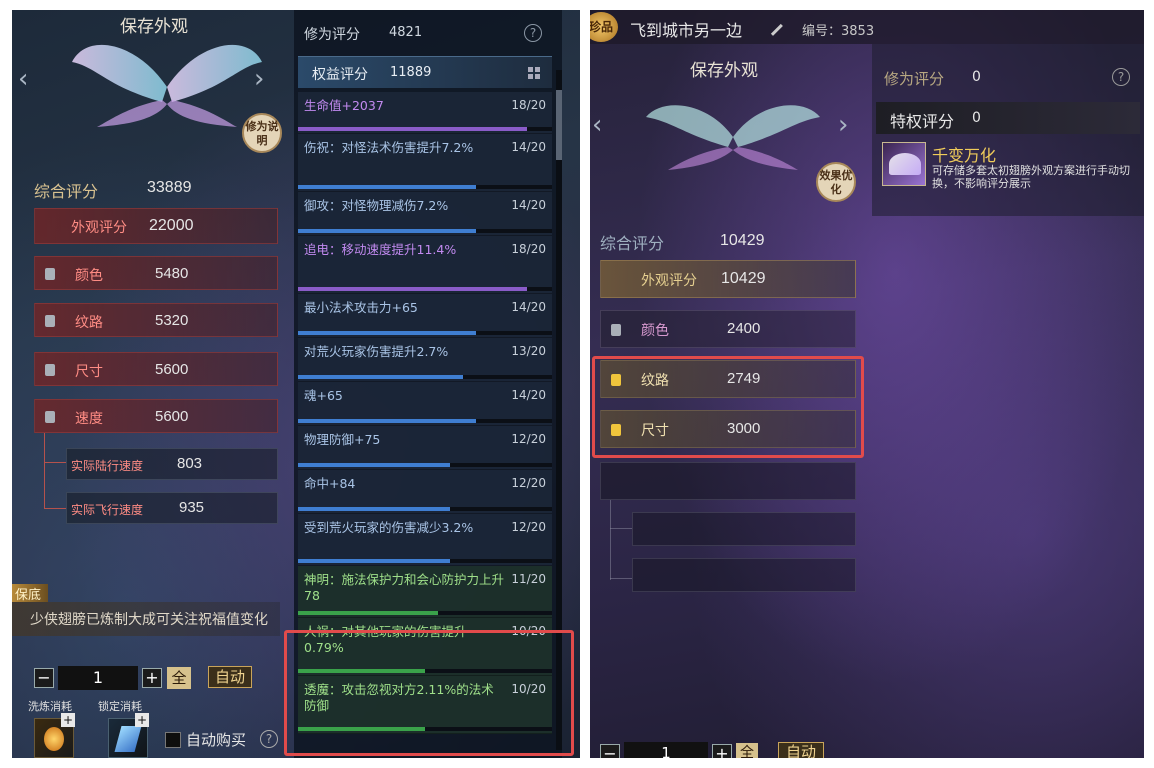  What do you see at coordinates (30, 593) in the screenshot?
I see `guarantee-tag: 保底` at bounding box center [30, 593].